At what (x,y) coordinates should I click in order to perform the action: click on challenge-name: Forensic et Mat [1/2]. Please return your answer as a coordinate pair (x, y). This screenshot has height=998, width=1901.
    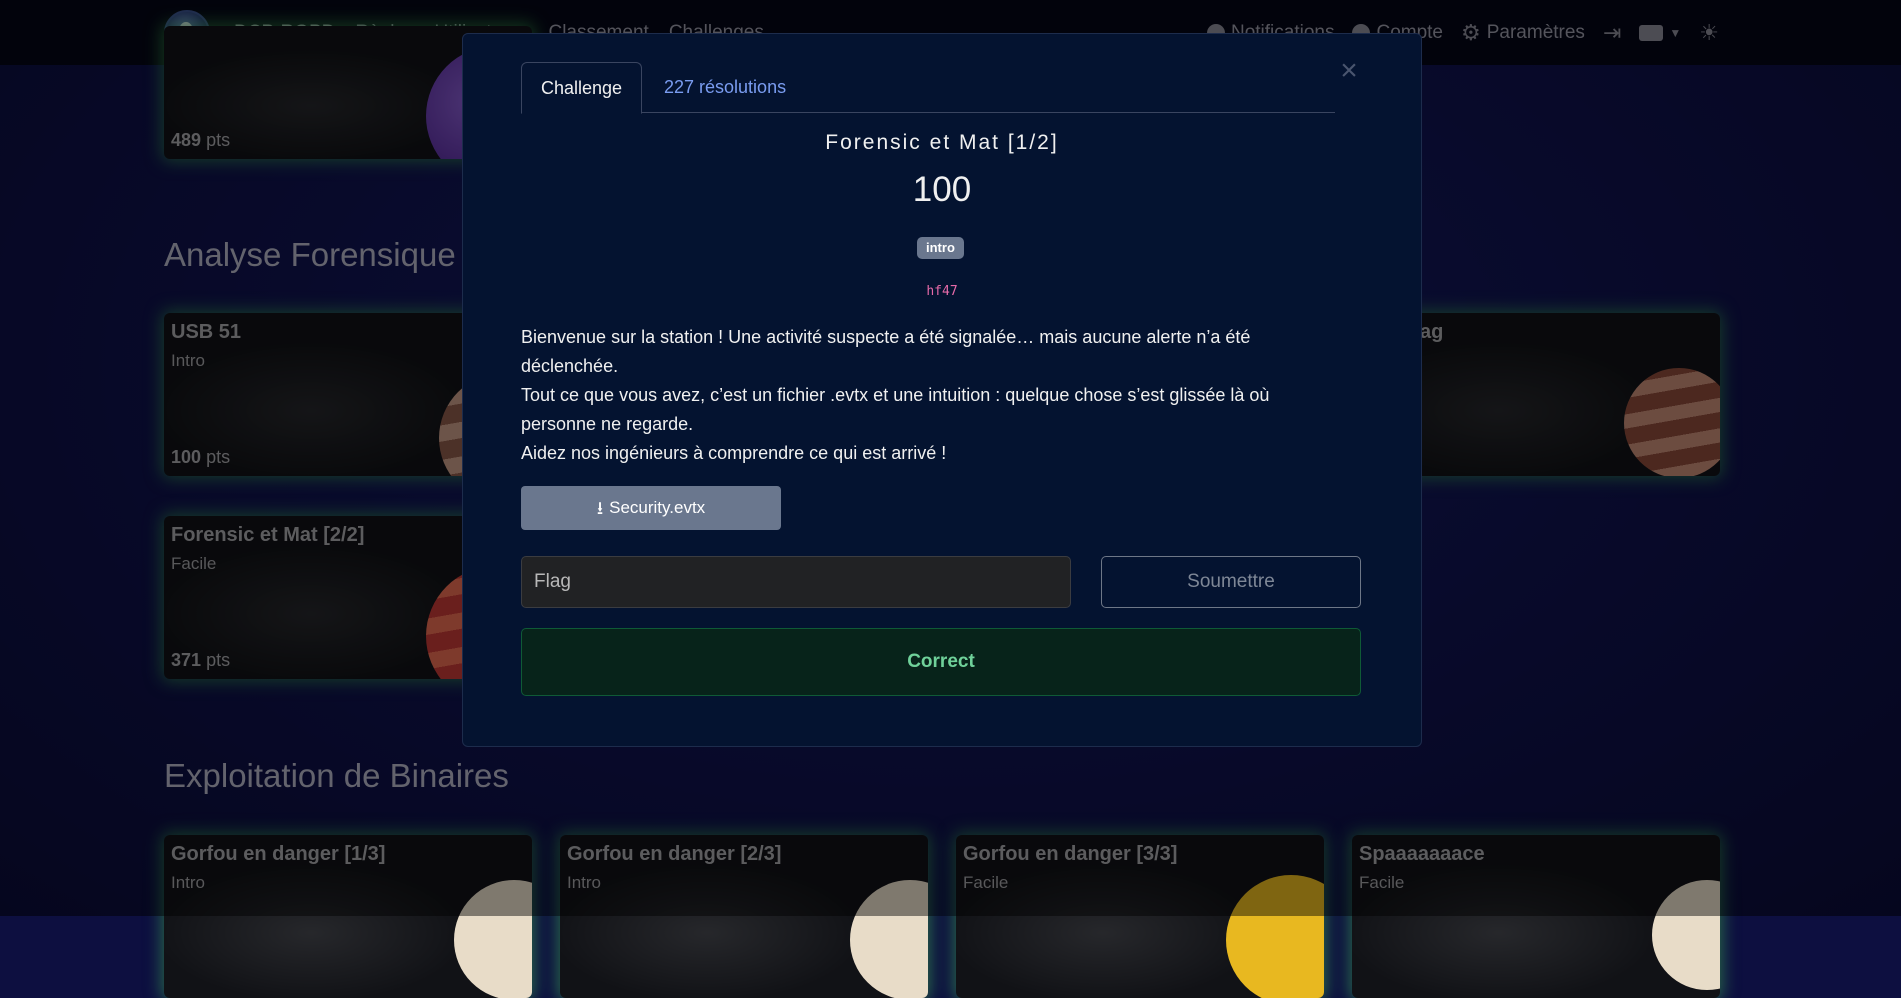
    Looking at the image, I should click on (942, 142).